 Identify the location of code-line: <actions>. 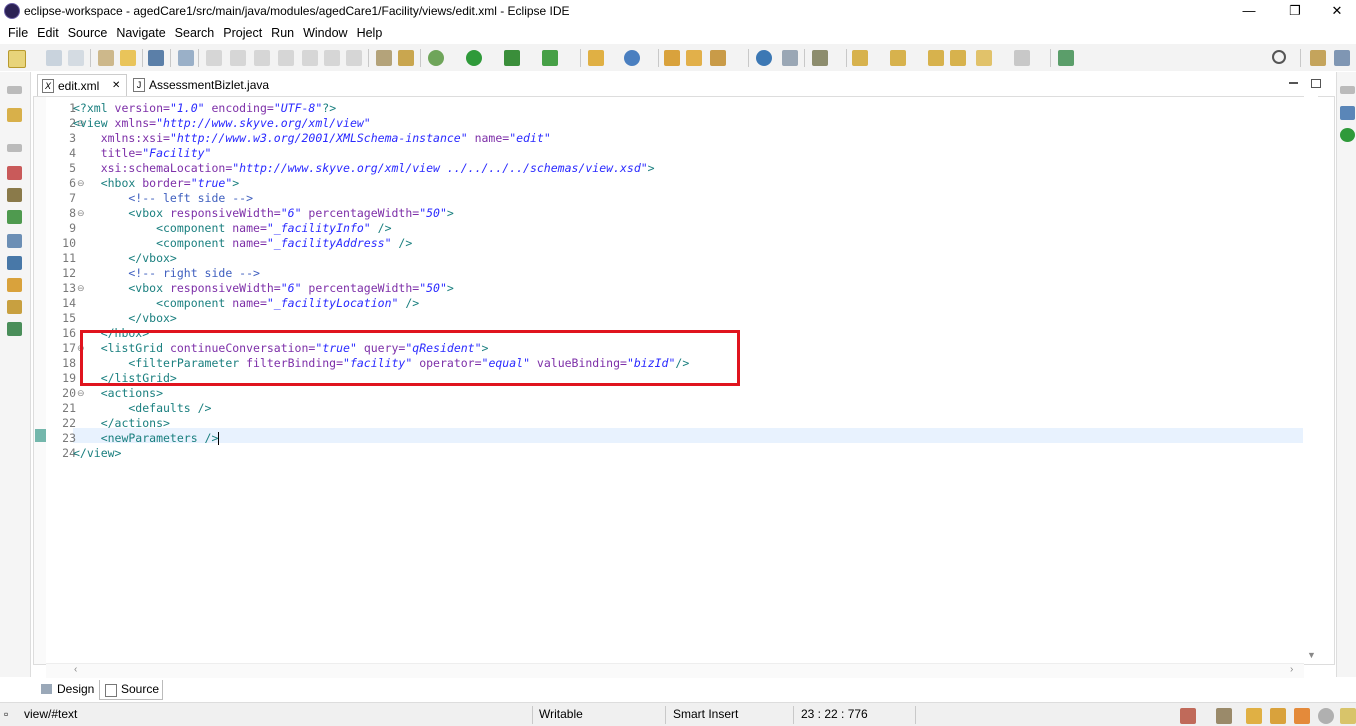
(381, 393).